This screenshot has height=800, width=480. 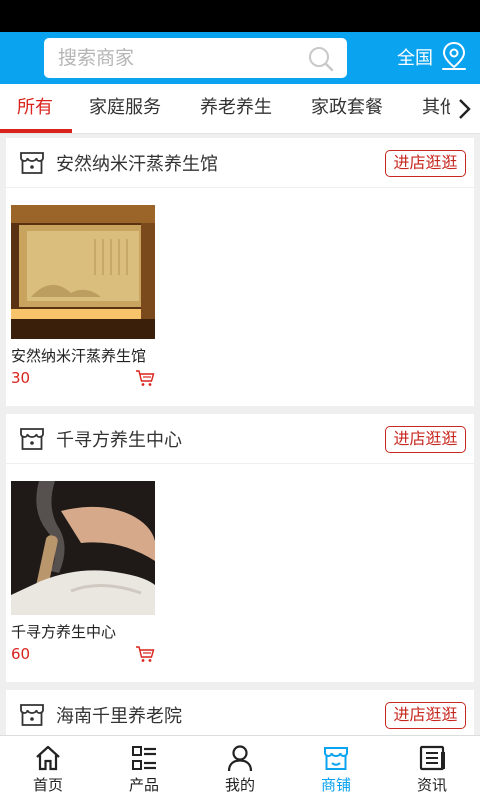 I want to click on nav-news: 资讯, so click(x=432, y=768).